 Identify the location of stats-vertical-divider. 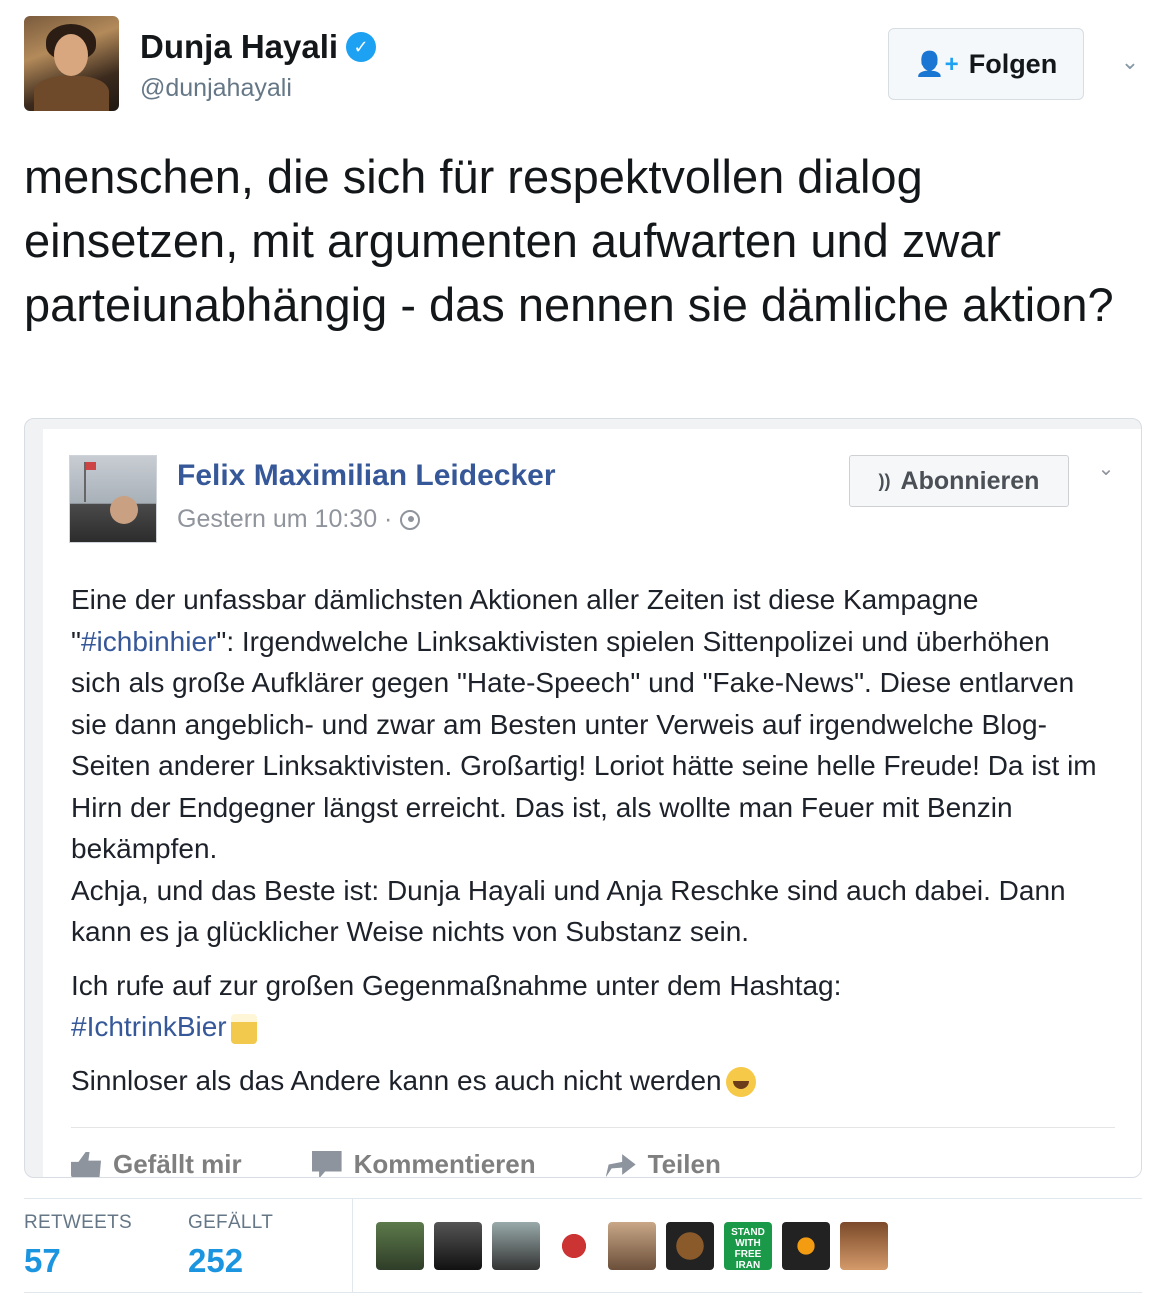
(352, 1245).